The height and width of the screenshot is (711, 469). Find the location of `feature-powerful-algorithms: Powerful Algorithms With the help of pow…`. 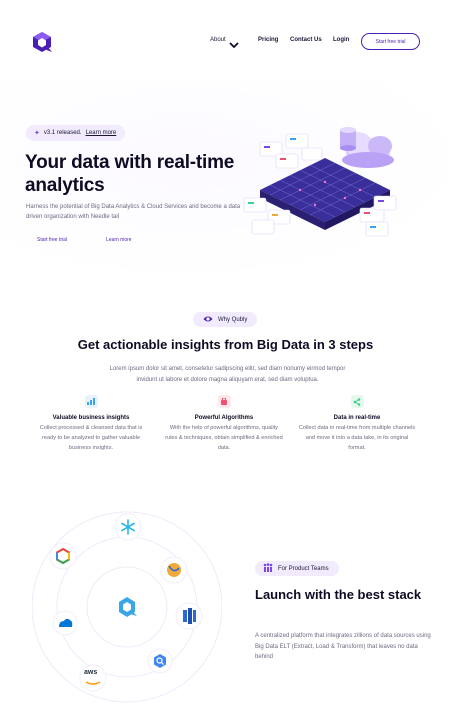

feature-powerful-algorithms: Powerful Algorithms With the help of pow… is located at coordinates (224, 424).